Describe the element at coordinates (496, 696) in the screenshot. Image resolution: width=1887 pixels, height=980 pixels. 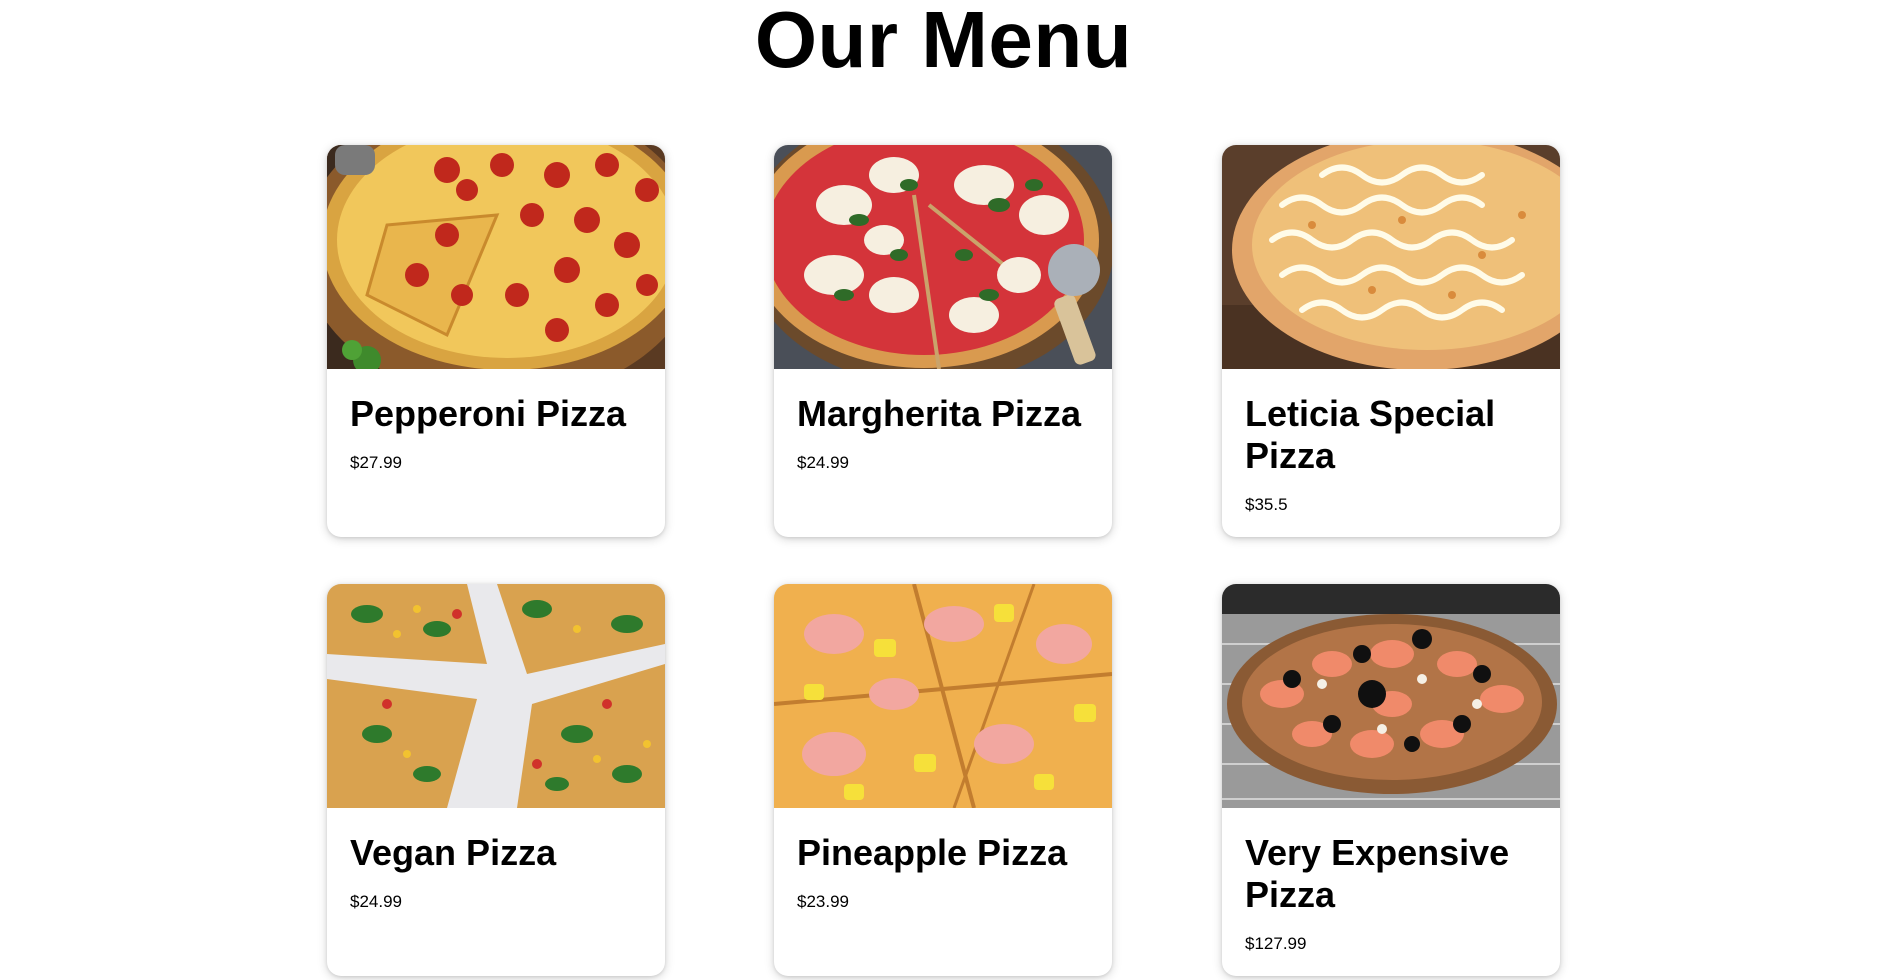
I see `vegan-pizza-image` at that location.